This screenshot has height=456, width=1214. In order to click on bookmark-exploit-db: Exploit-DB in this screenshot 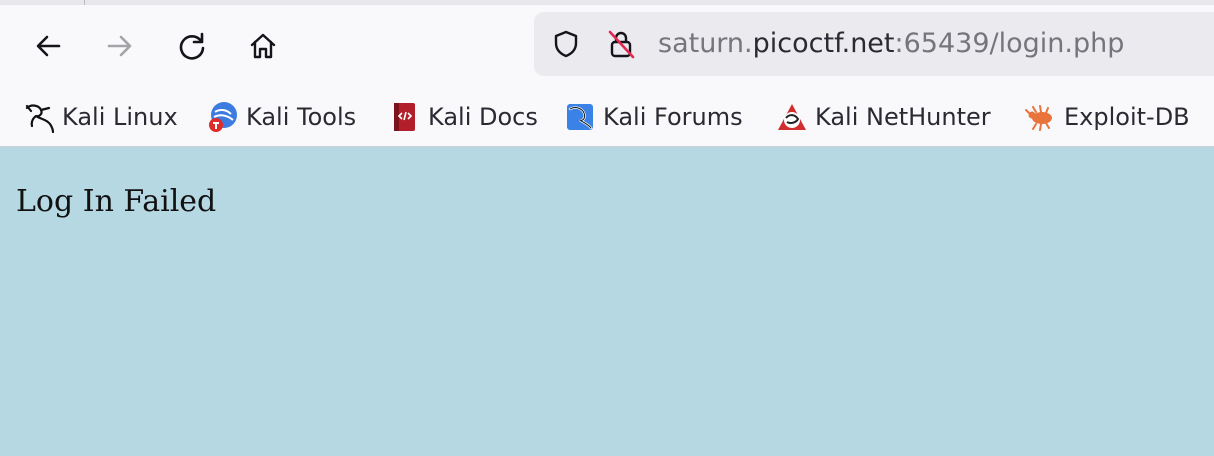, I will do `click(1107, 117)`.